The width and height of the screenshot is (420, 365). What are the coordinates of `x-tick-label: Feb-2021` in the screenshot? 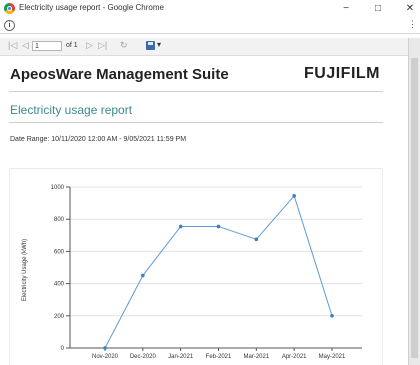 It's located at (219, 357).